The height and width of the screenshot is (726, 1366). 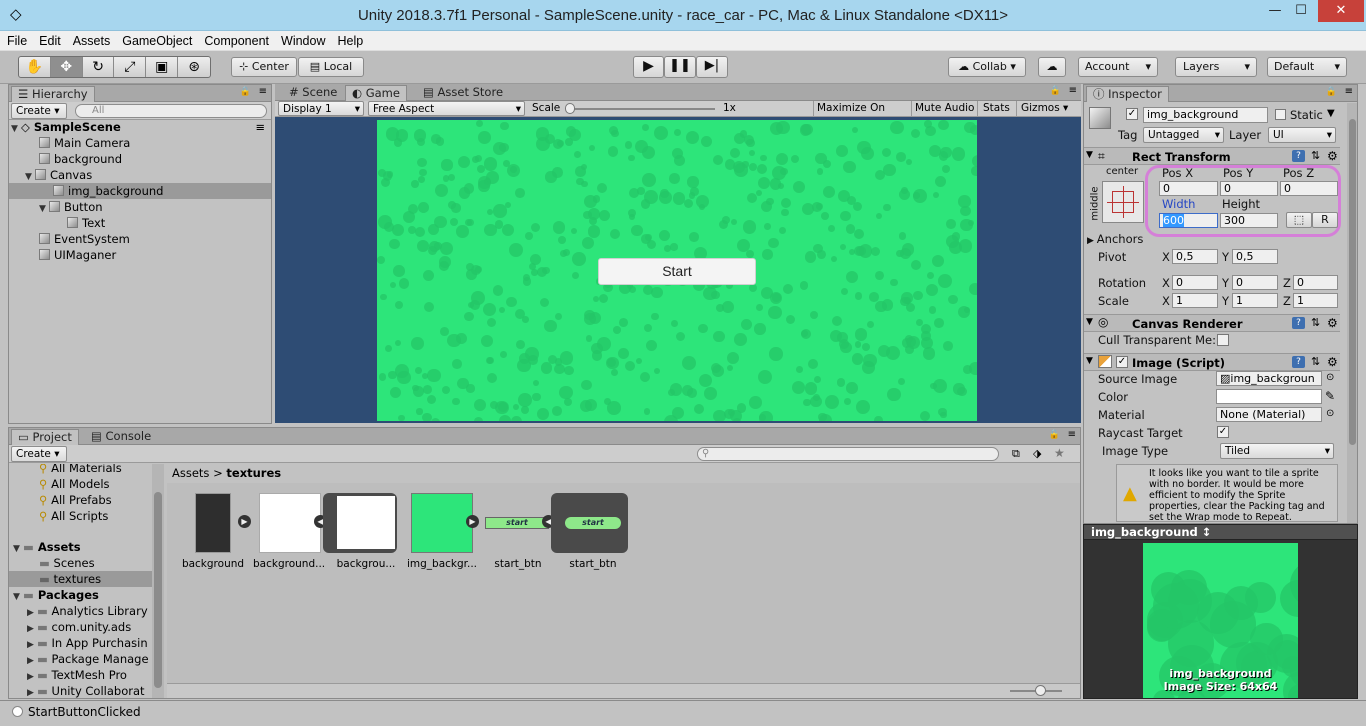 I want to click on asset-thumb-background-sub, so click(x=360, y=523).